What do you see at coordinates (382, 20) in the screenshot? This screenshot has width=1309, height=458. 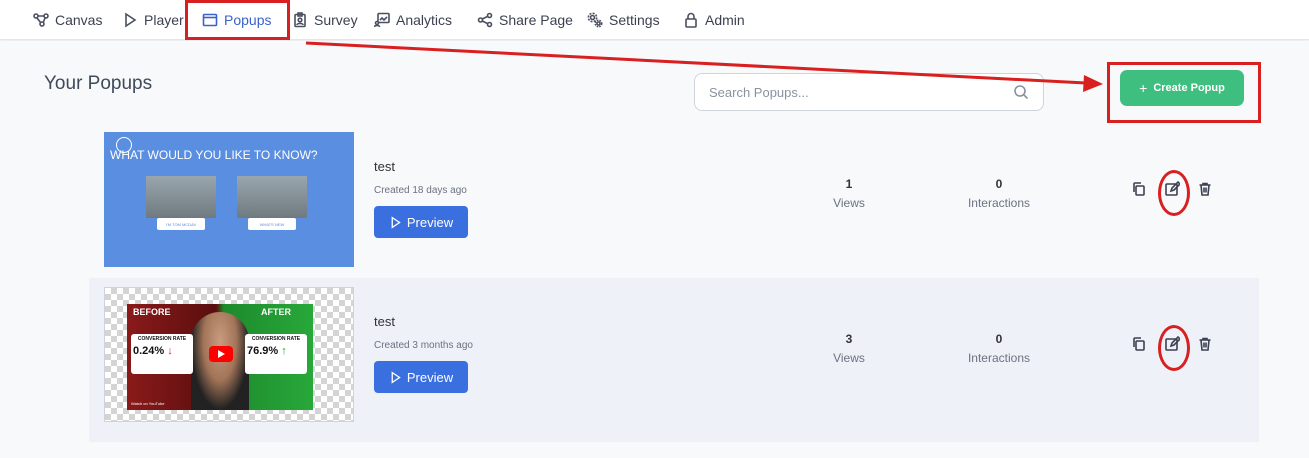 I see `chart-user-icon` at bounding box center [382, 20].